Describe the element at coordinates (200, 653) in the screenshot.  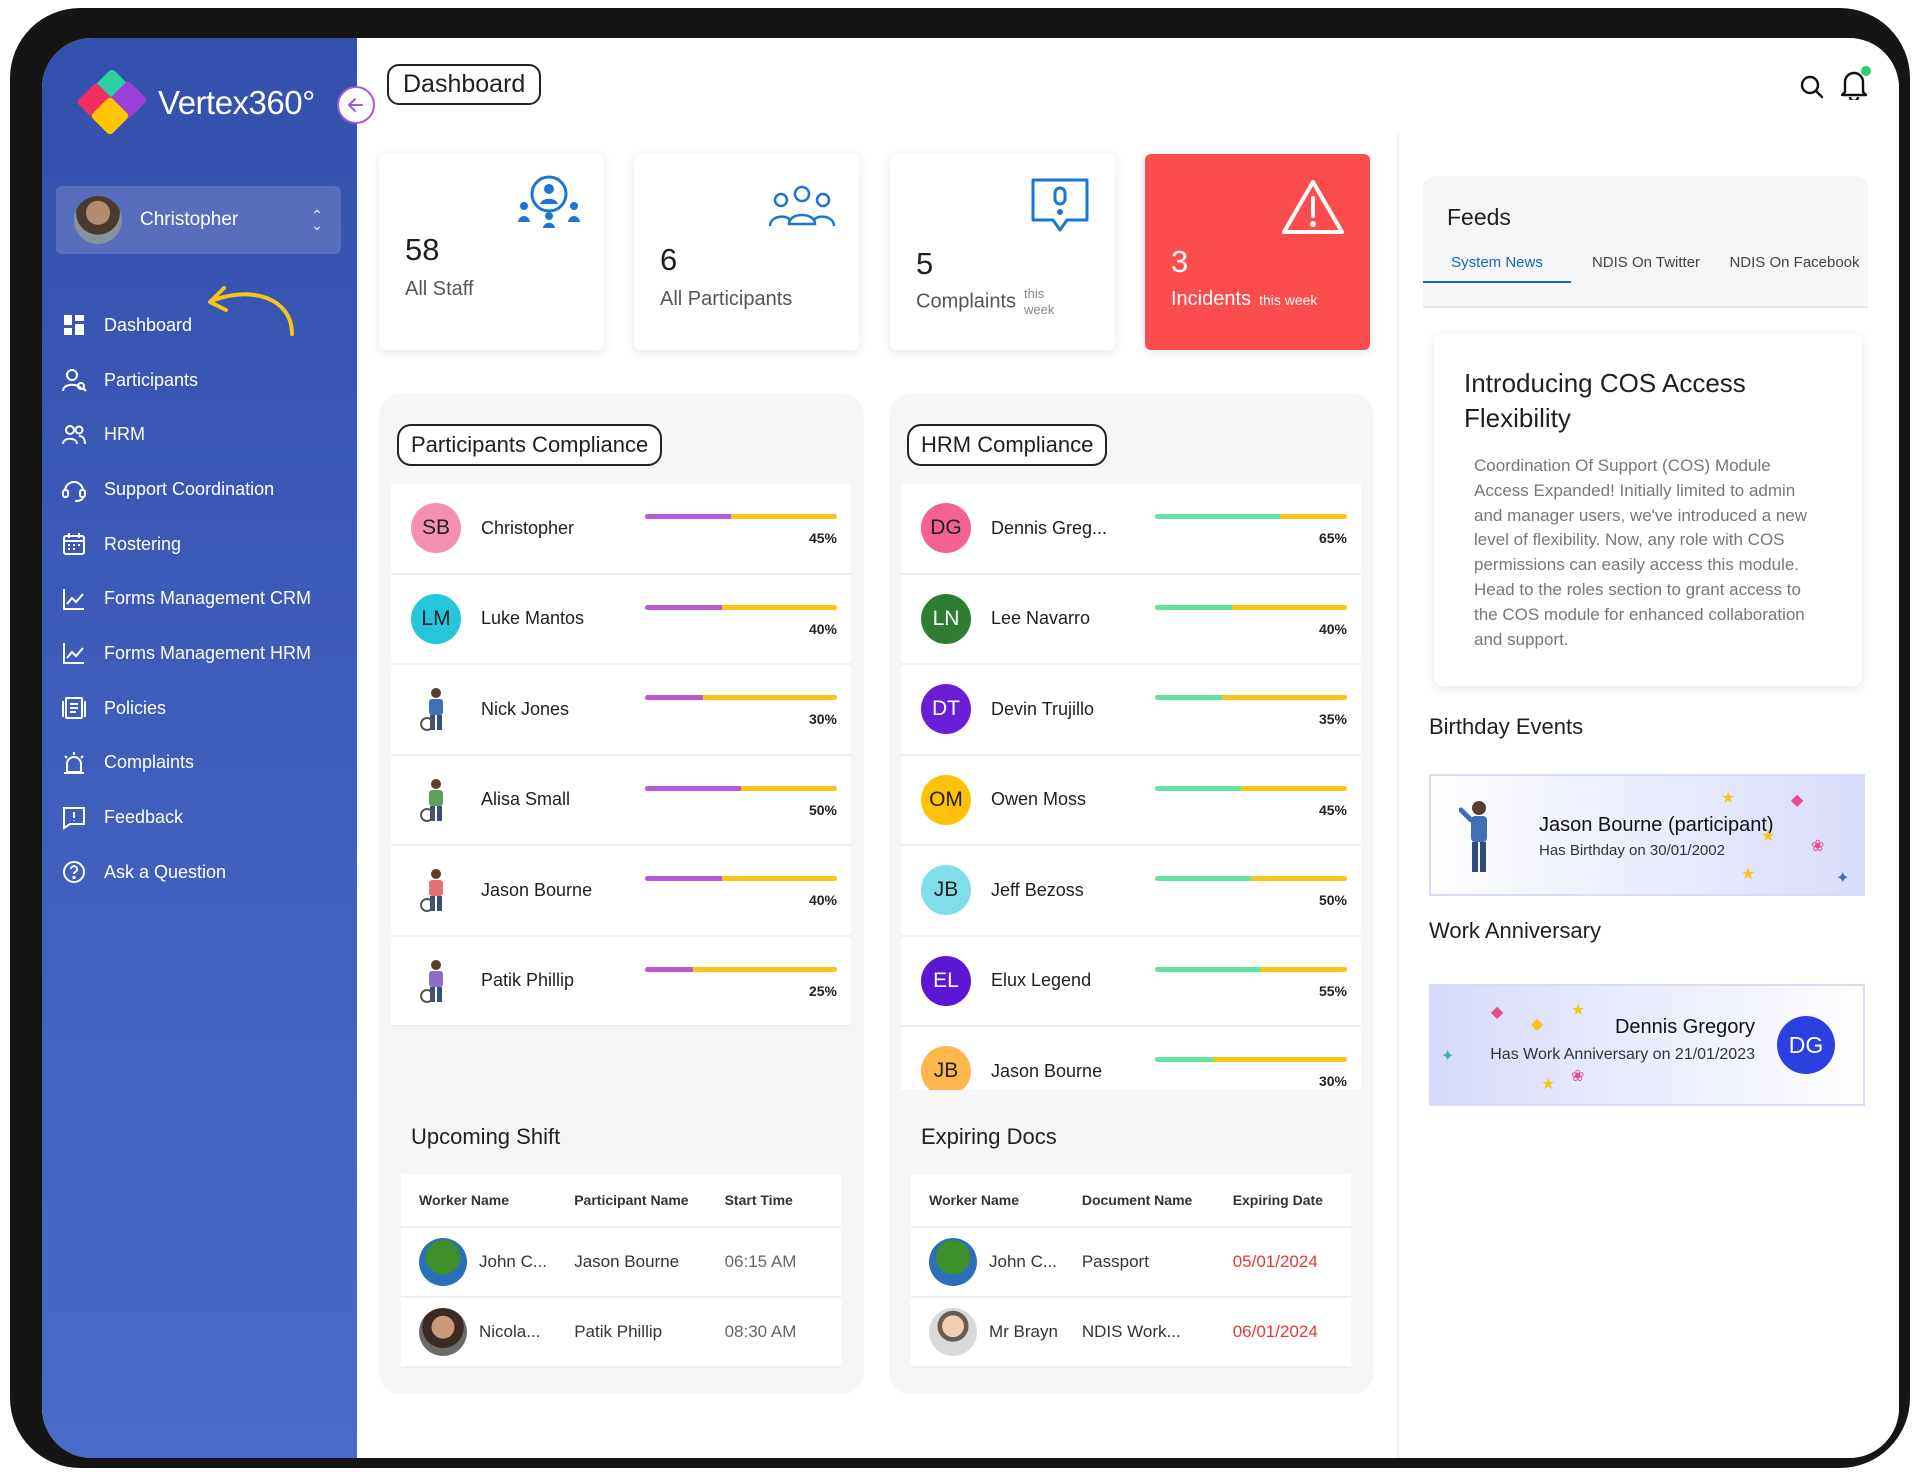
I see `sidebar-item-forms-management-hrm: Forms Management HRM` at that location.